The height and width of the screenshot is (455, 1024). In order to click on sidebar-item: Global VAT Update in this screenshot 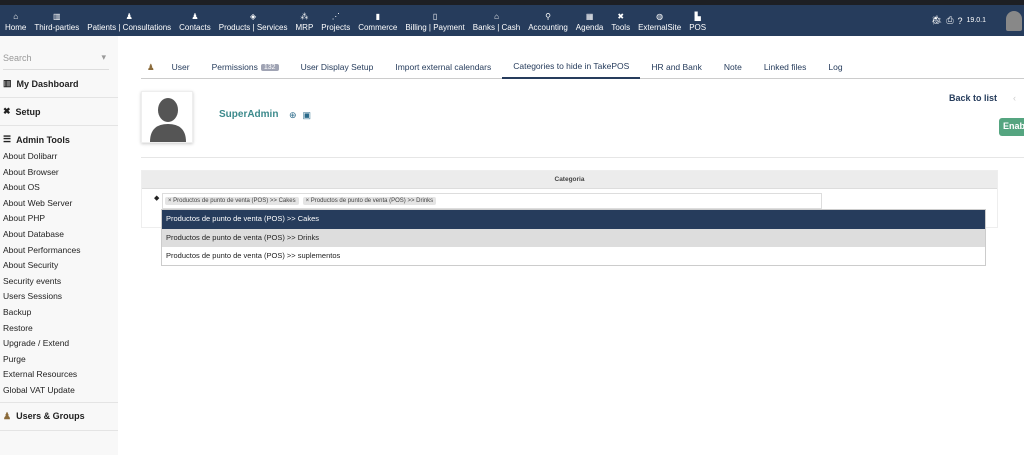, I will do `click(59, 390)`.